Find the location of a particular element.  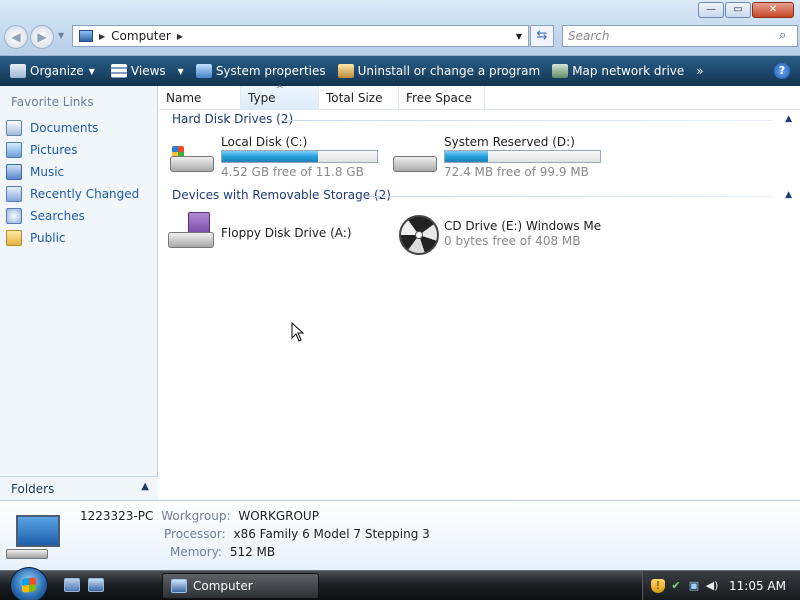

pictures-icon is located at coordinates (14, 150).